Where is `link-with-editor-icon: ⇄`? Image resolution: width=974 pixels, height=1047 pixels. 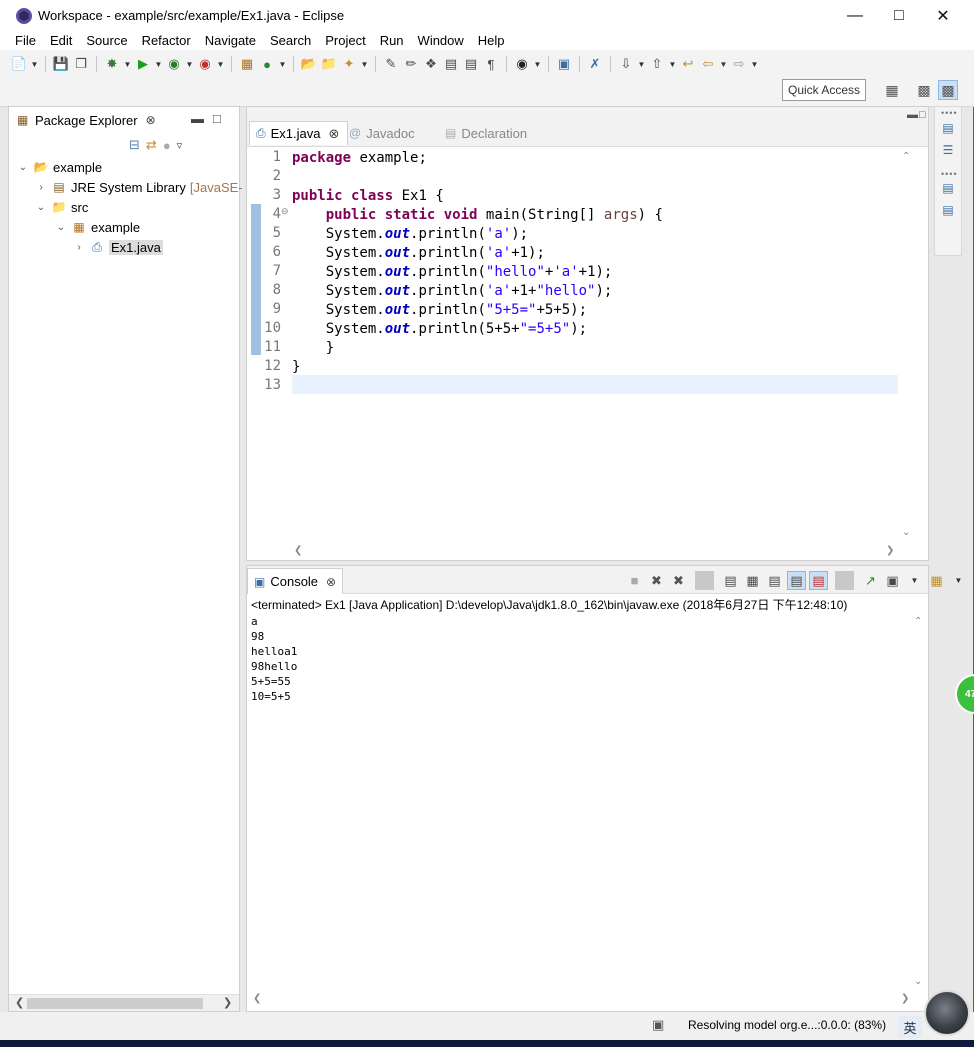 link-with-editor-icon: ⇄ is located at coordinates (151, 145).